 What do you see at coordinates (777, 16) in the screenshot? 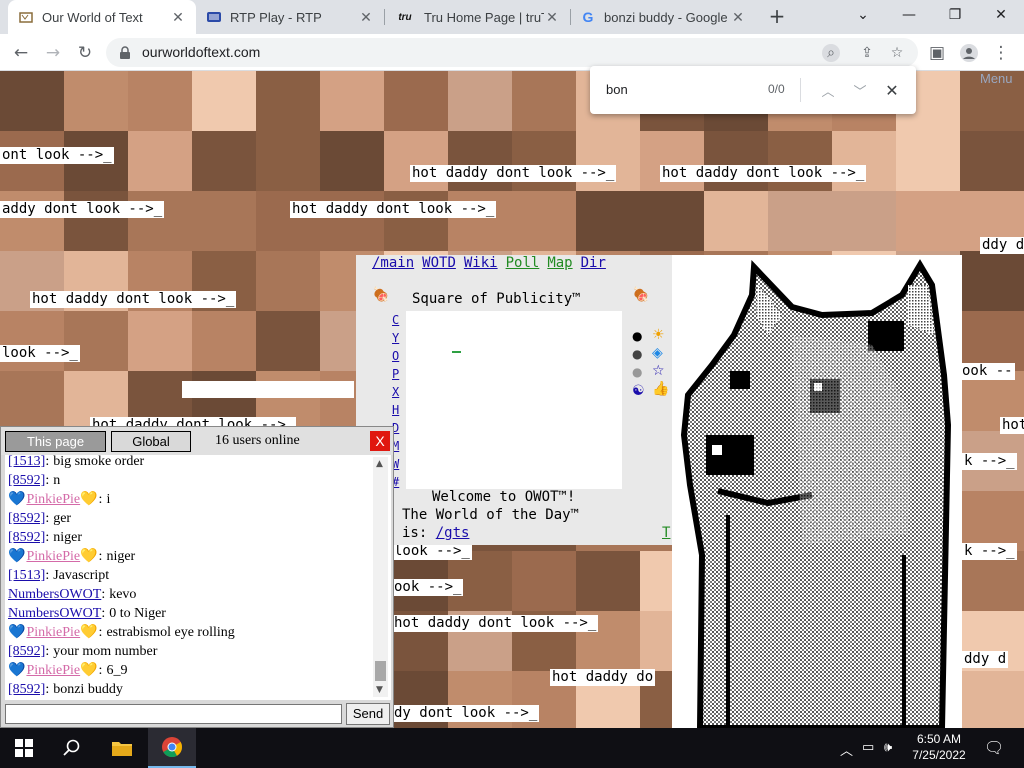
I see `new-tab-button: +` at bounding box center [777, 16].